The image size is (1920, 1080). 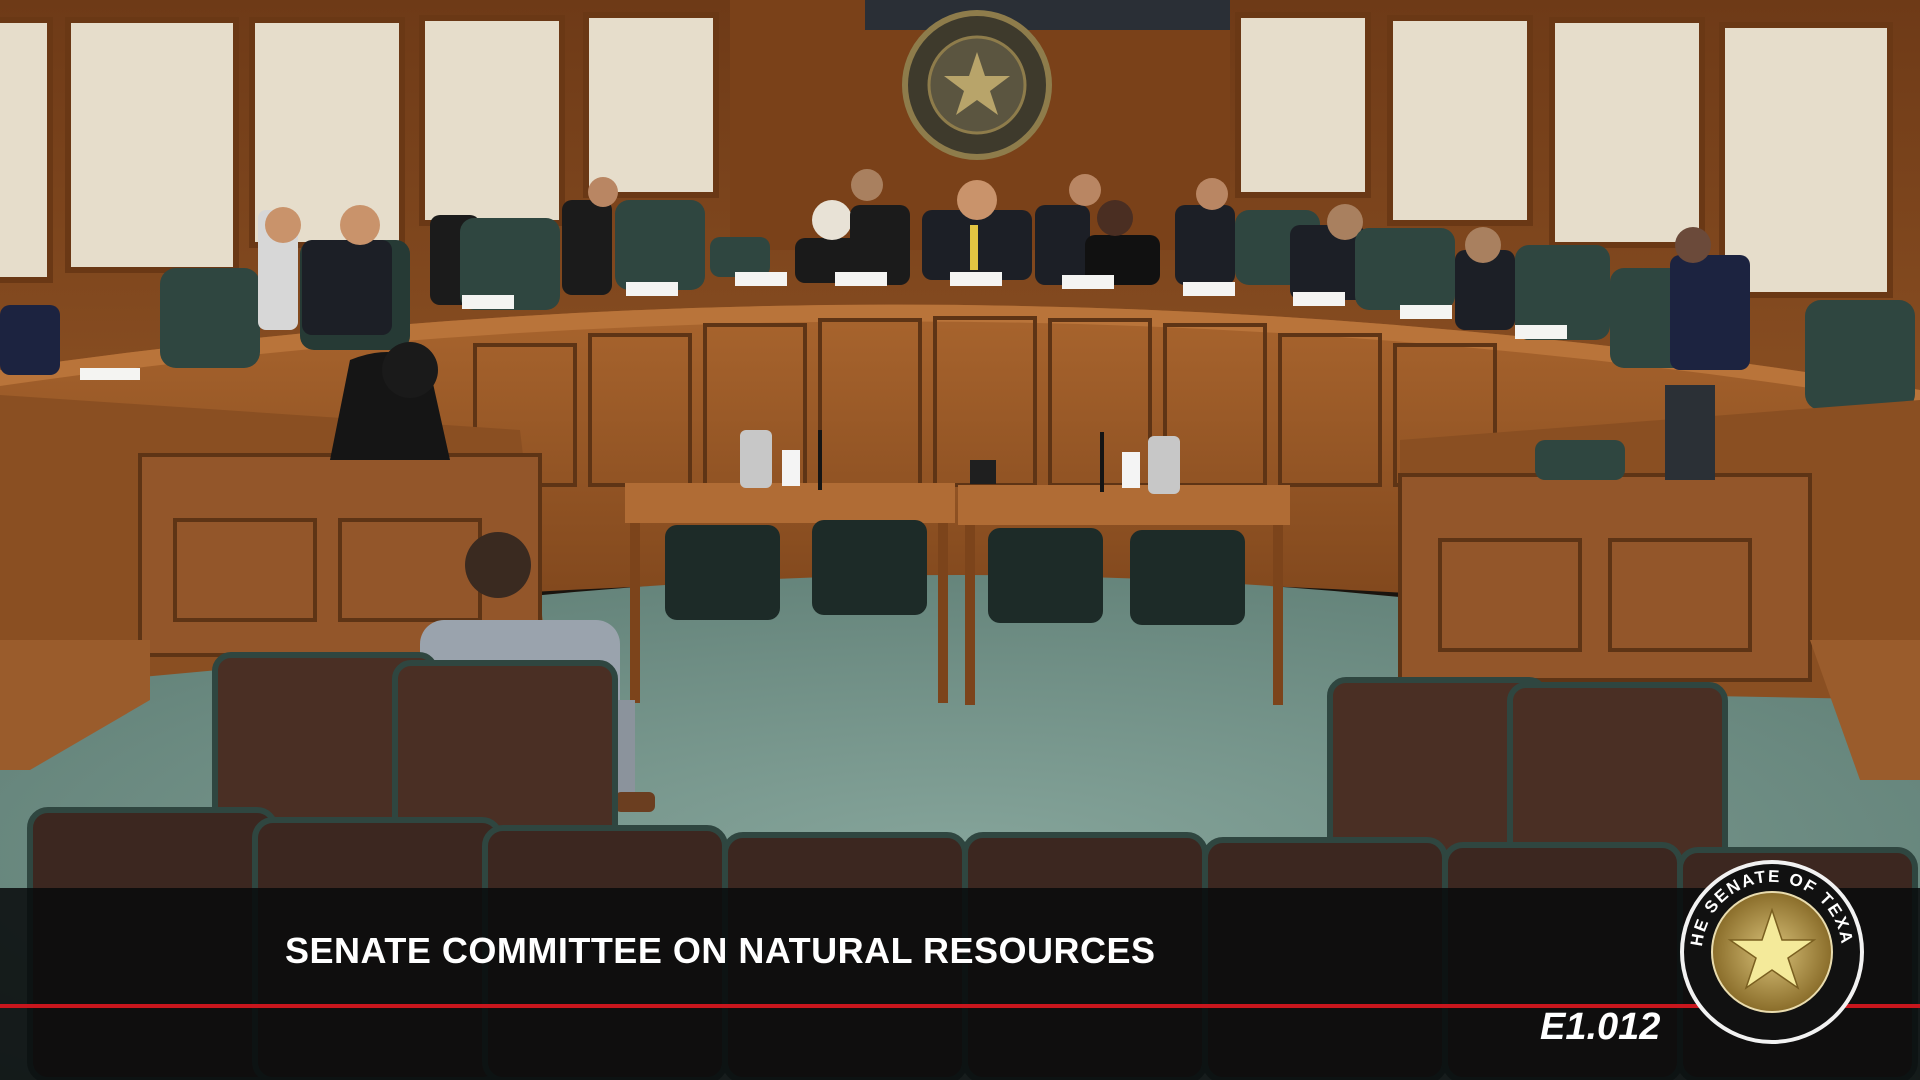 What do you see at coordinates (1600, 1027) in the screenshot?
I see `room-number: E1.012` at bounding box center [1600, 1027].